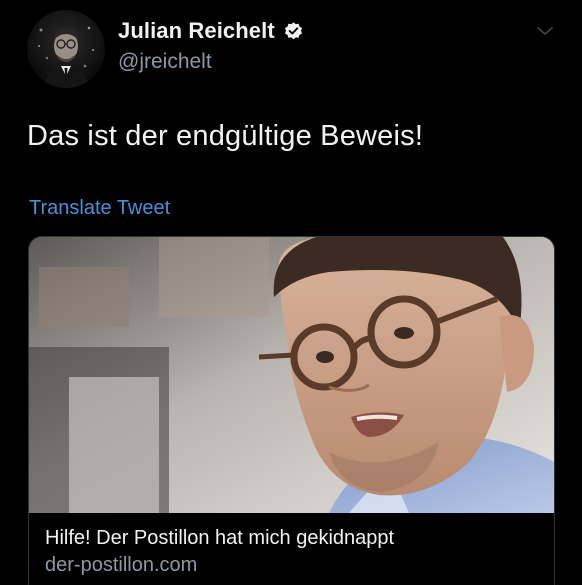 The height and width of the screenshot is (585, 582). Describe the element at coordinates (225, 136) in the screenshot. I see `tweet-text: Das ist der endgültige Beweis!` at that location.